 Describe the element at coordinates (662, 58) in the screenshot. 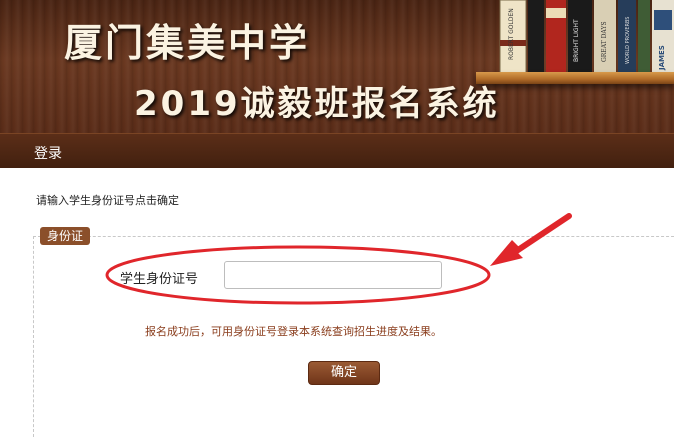

I see `book-spine-text: JAMES` at that location.